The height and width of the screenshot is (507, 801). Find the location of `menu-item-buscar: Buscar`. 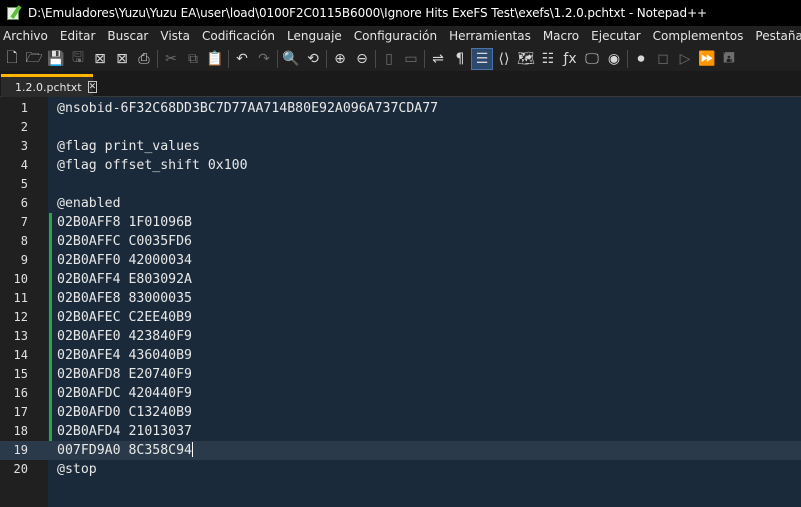

menu-item-buscar: Buscar is located at coordinates (128, 36).